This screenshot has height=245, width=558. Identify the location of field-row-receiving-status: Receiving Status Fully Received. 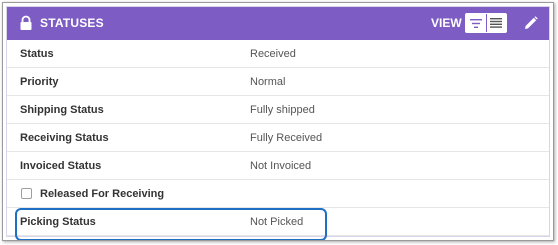
(278, 138).